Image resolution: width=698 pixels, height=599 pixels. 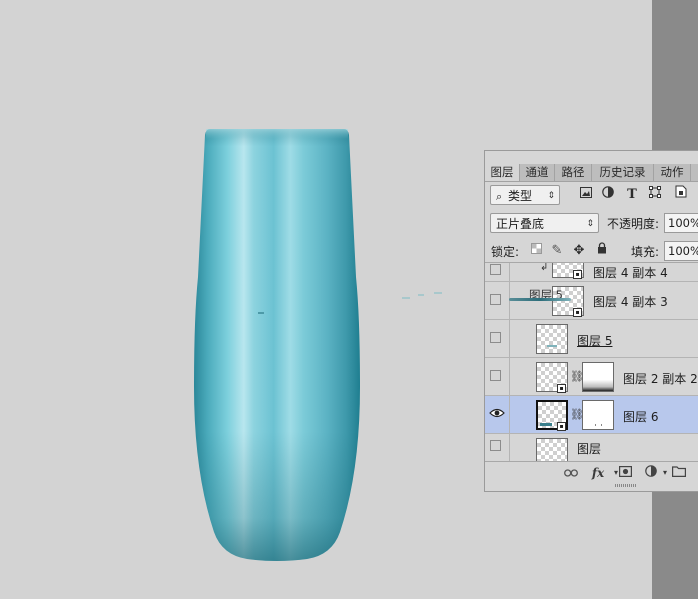 What do you see at coordinates (633, 224) in the screenshot?
I see `opacity-label: 不透明度:` at bounding box center [633, 224].